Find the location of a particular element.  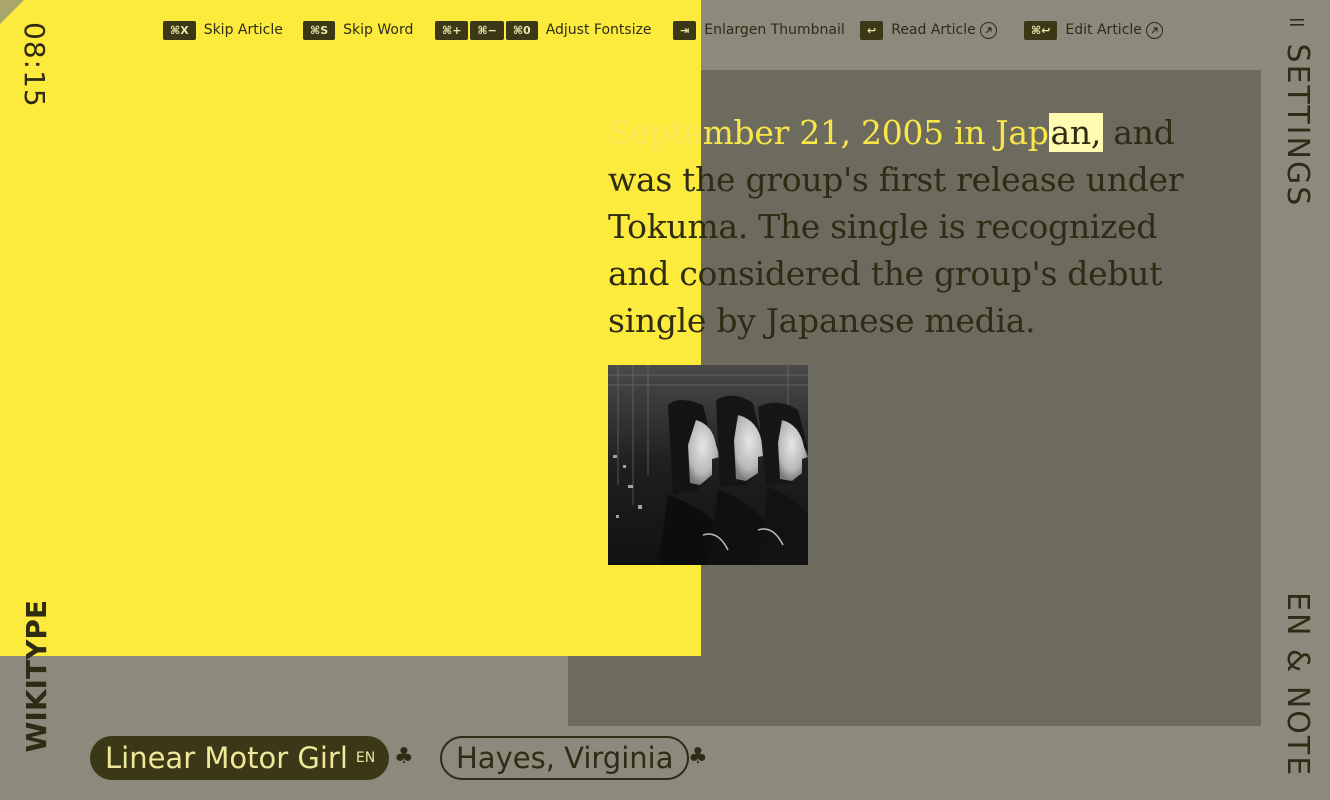

brand-logo: WIKITYPE is located at coordinates (36, 676).